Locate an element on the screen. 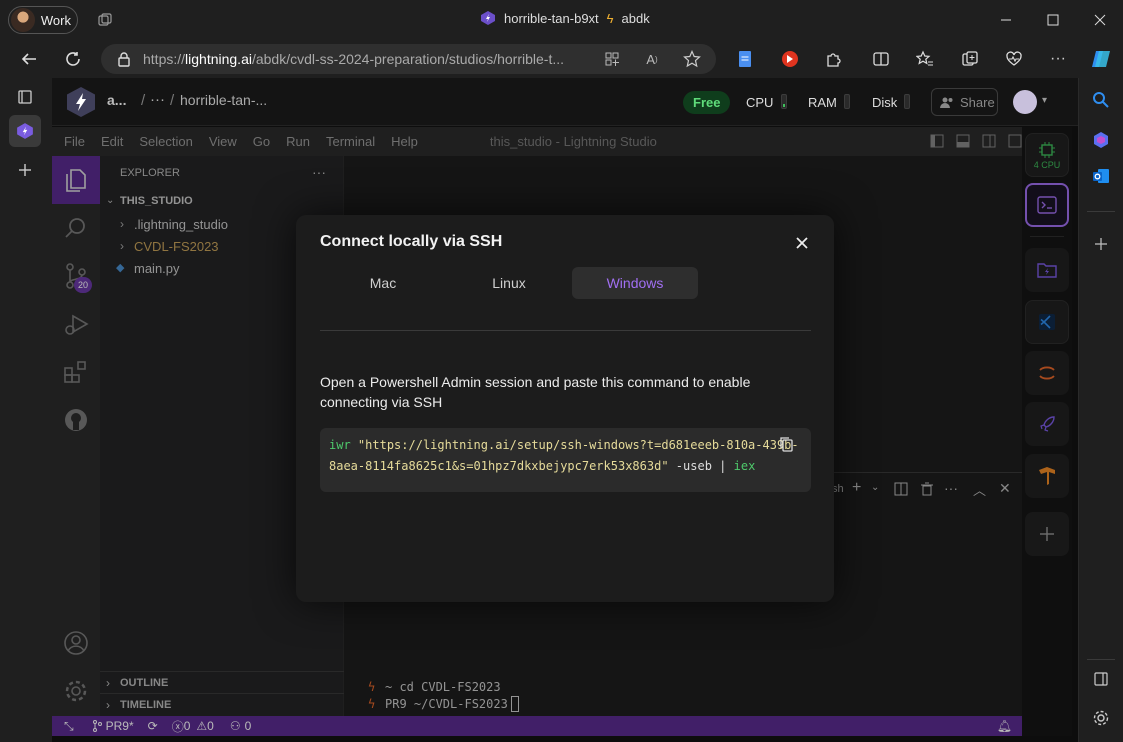 The height and width of the screenshot is (742, 1123). workspaces-icon is located at coordinates (105, 20).